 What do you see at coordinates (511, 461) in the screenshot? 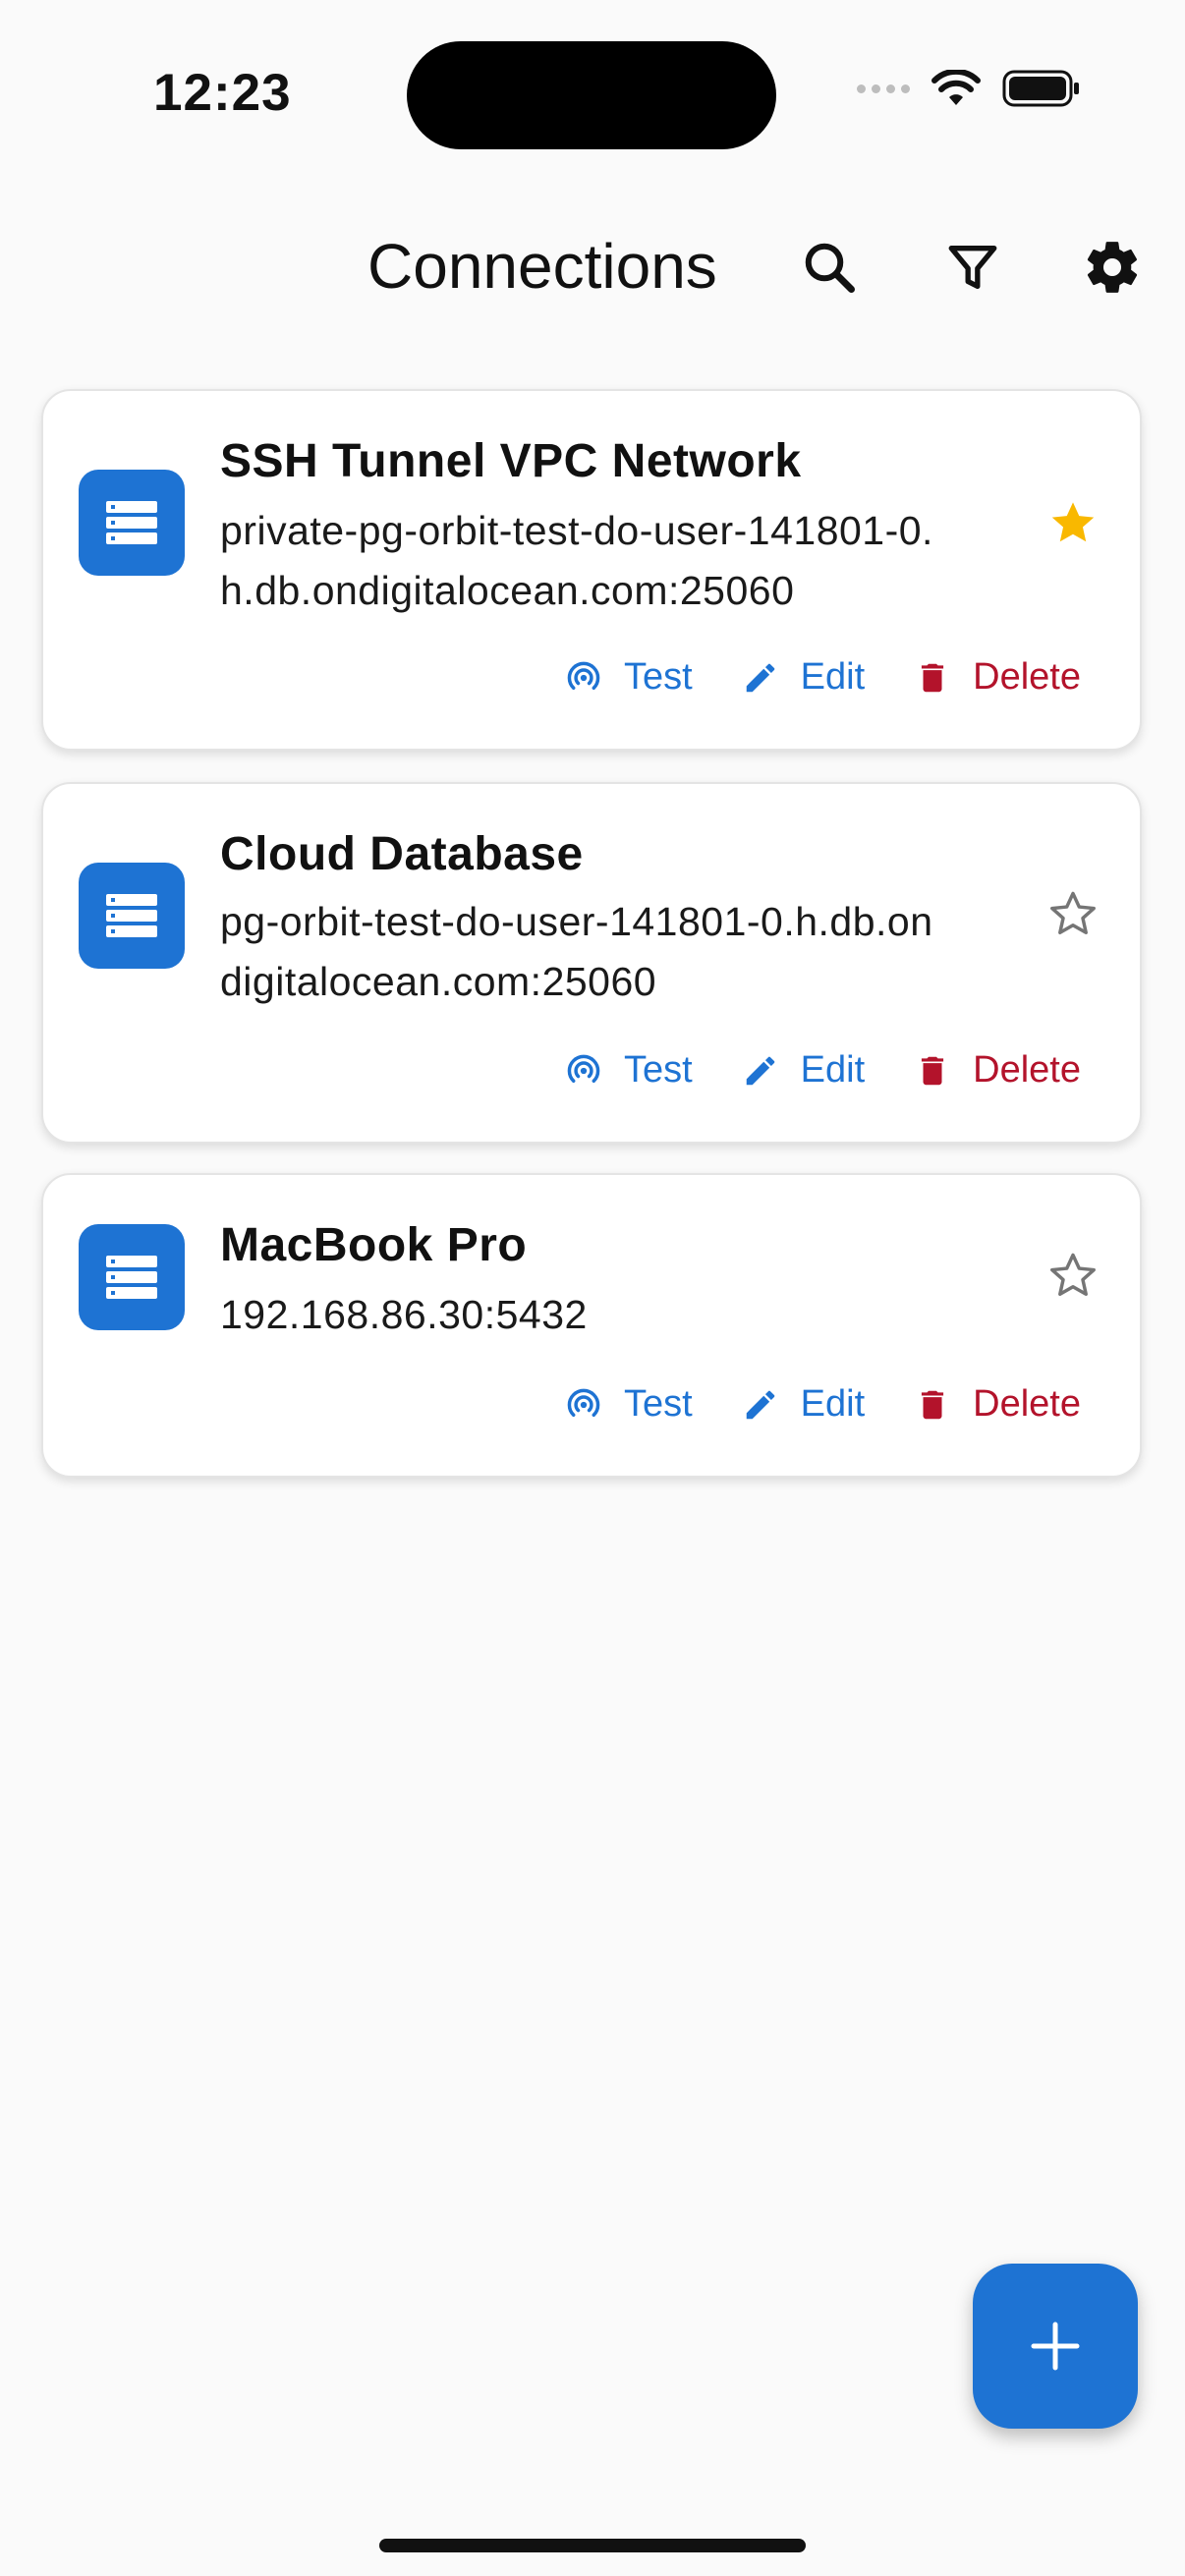
I see `connection-name: SSH Tunnel VPC Network` at bounding box center [511, 461].